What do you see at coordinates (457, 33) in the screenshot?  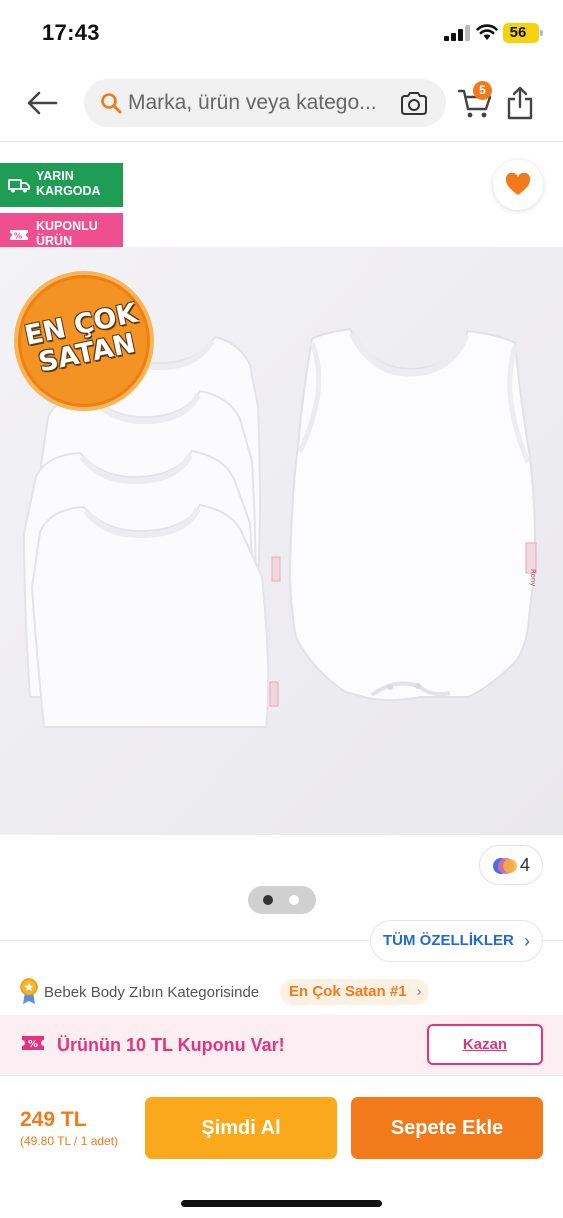 I see `signal-icon` at bounding box center [457, 33].